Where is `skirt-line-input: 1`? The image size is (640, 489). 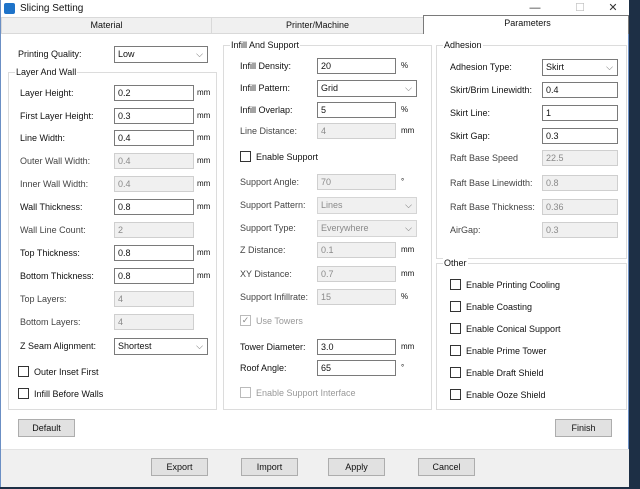
skirt-line-input: 1 is located at coordinates (580, 113).